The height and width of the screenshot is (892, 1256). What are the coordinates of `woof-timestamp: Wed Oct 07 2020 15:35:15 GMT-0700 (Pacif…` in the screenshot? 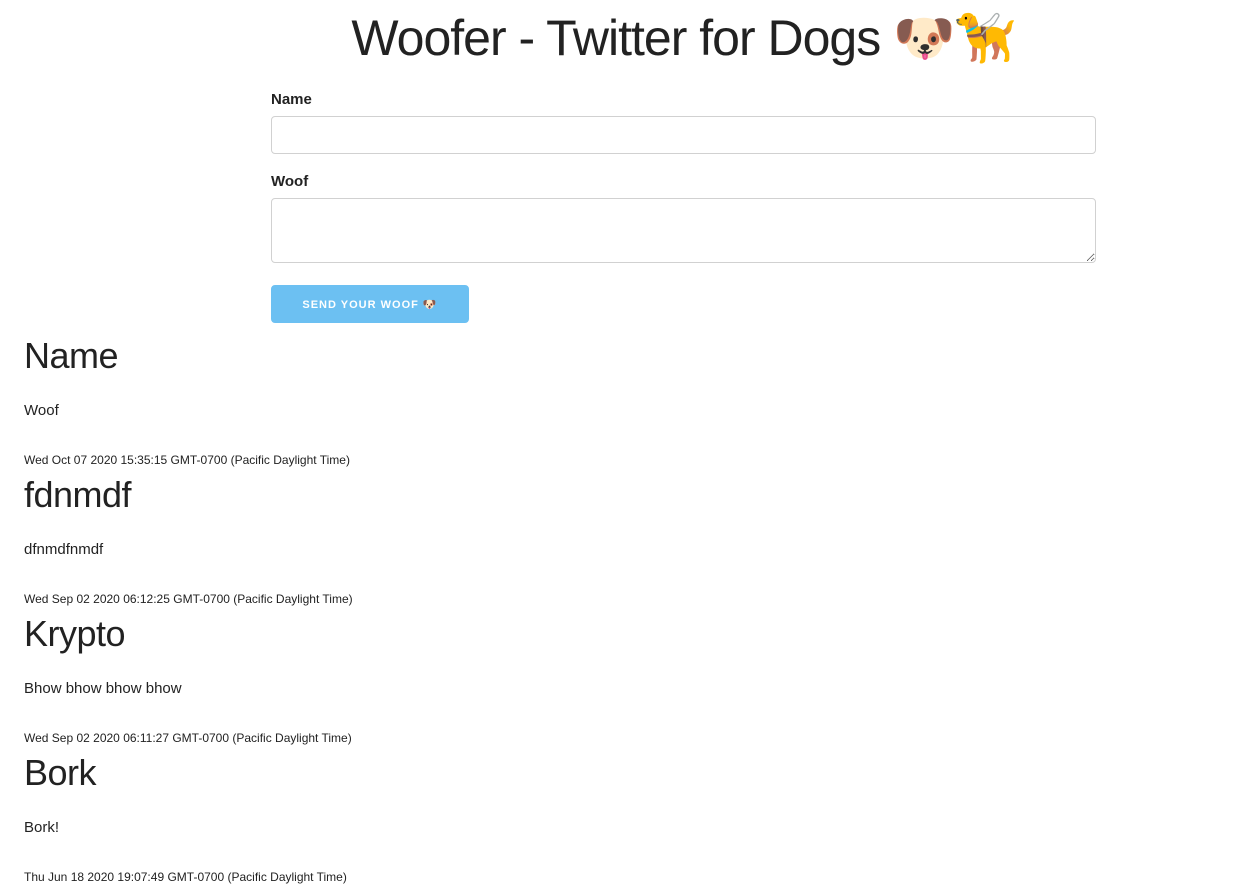 It's located at (187, 460).